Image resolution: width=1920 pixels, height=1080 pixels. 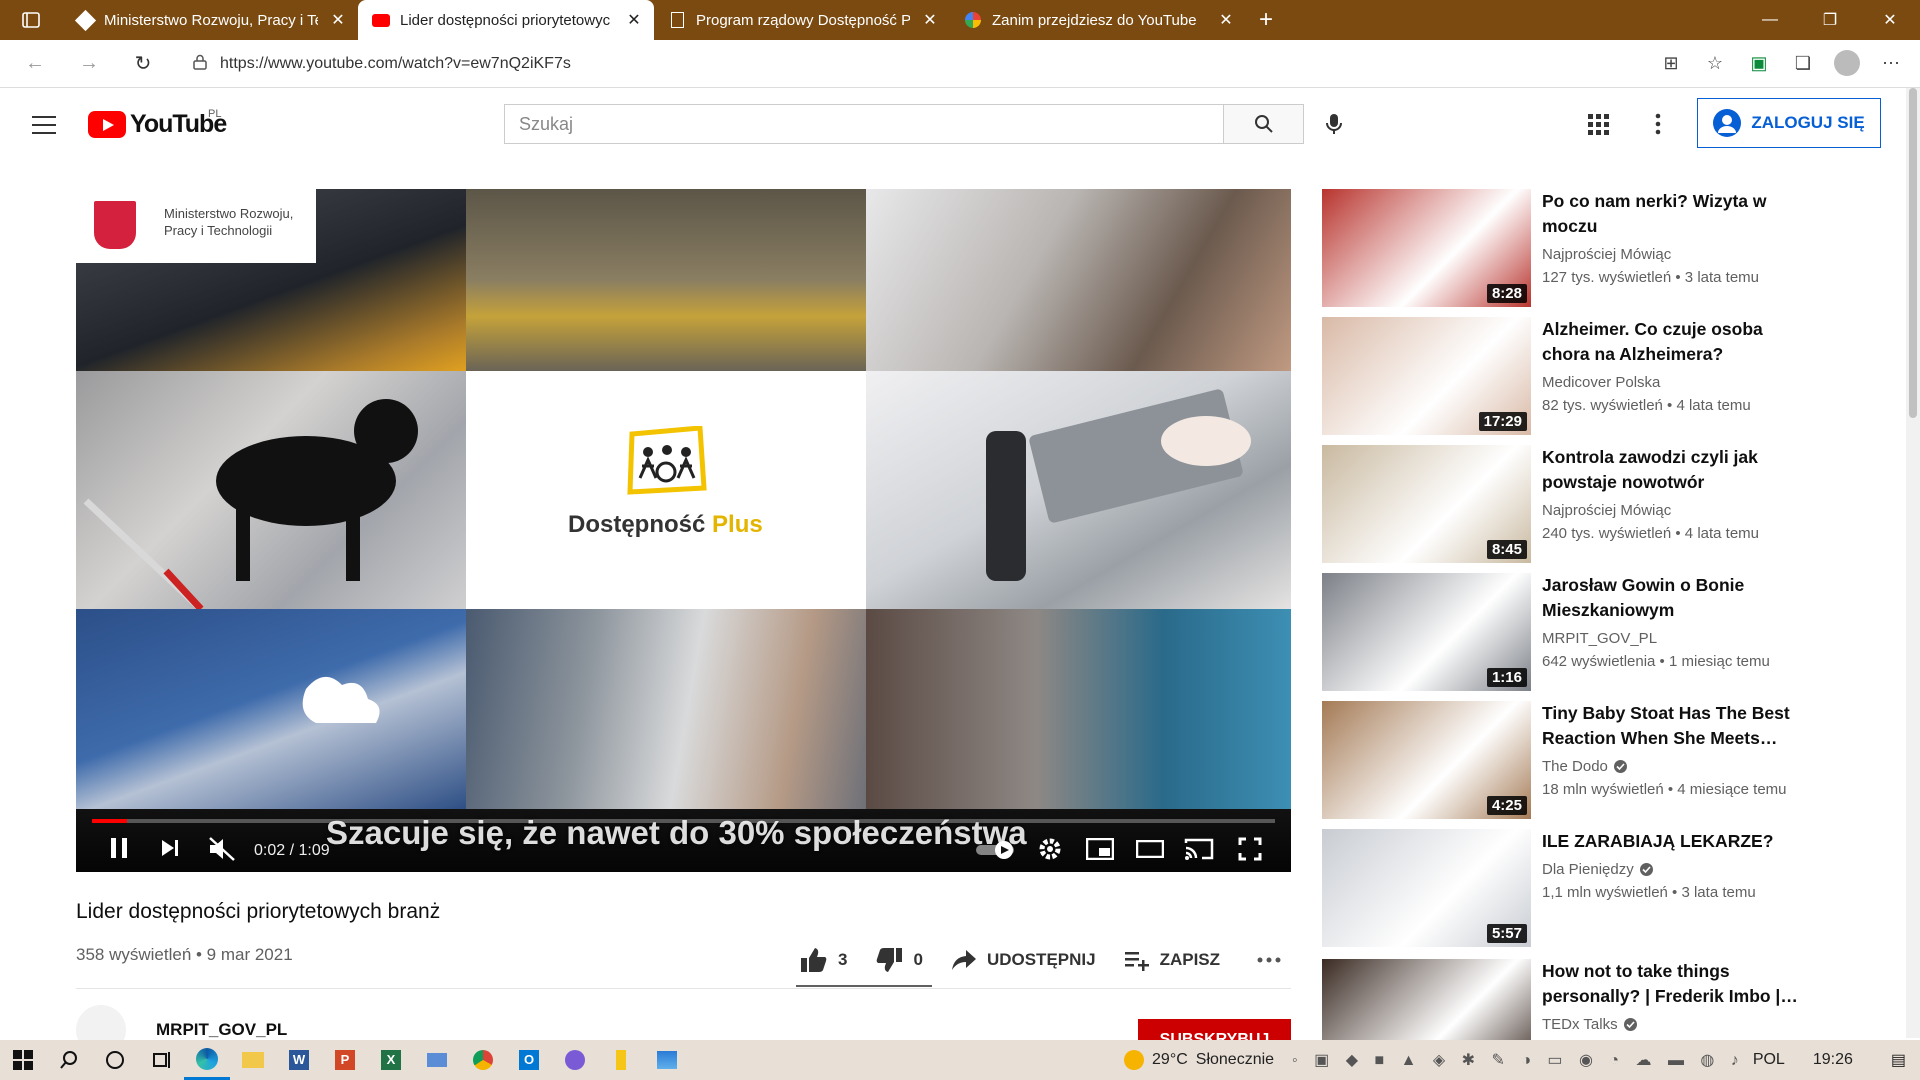 I want to click on search-taskbar-icon, so click(x=69, y=1060).